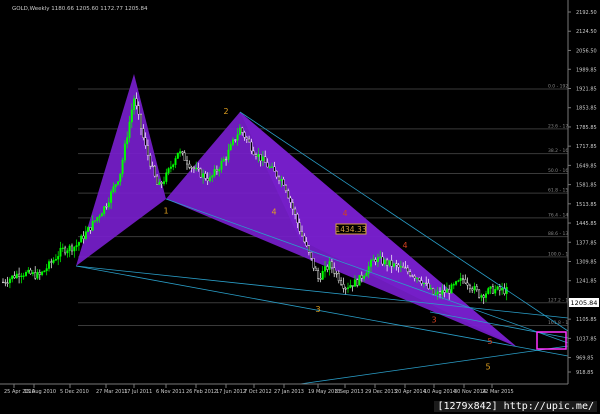 This screenshot has height=414, width=600. What do you see at coordinates (586, 51) in the screenshot?
I see `price-tick-label: 2056.50` at bounding box center [586, 51].